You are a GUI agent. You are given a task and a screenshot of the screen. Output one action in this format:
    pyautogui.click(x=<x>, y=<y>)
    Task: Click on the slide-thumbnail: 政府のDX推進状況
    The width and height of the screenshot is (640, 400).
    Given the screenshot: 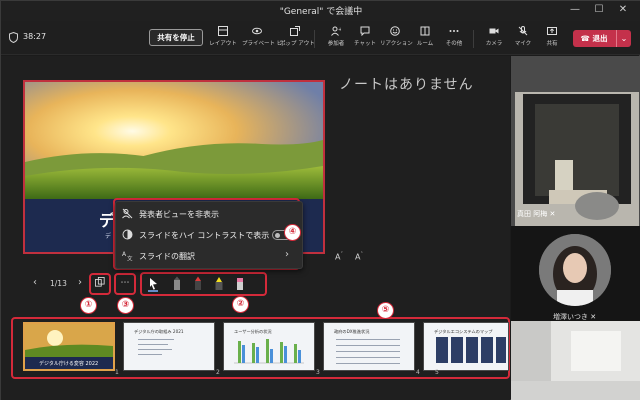 What is the action you would take?
    pyautogui.click(x=369, y=346)
    